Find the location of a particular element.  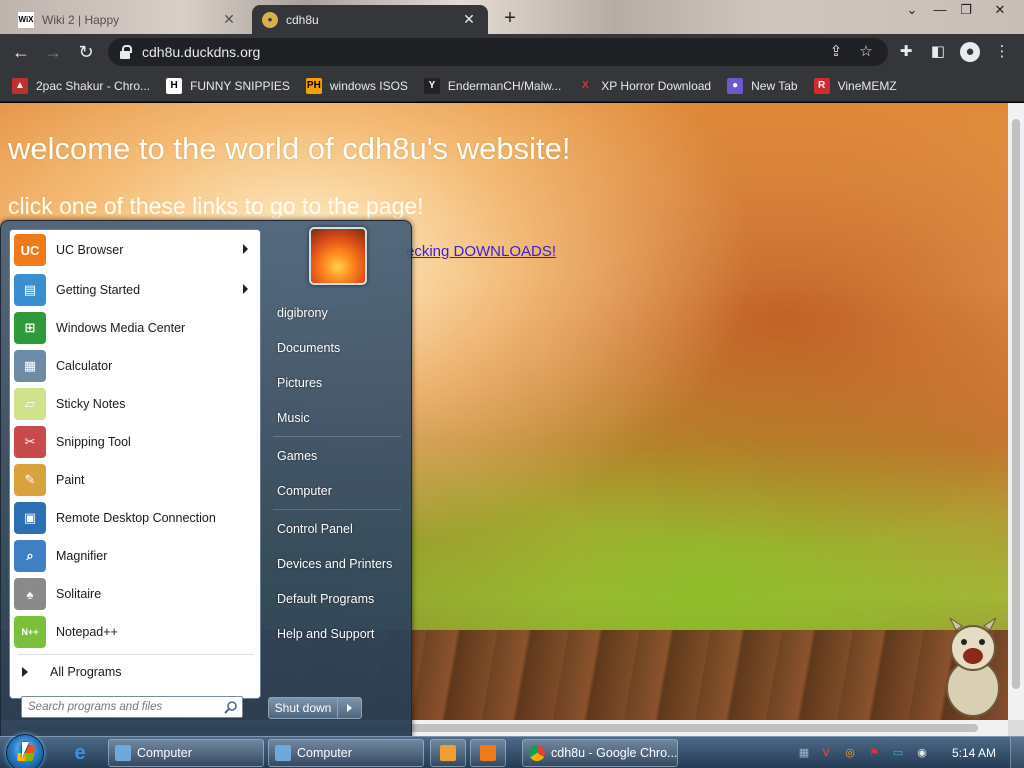

tray-search-icon: ◎ is located at coordinates (850, 753).